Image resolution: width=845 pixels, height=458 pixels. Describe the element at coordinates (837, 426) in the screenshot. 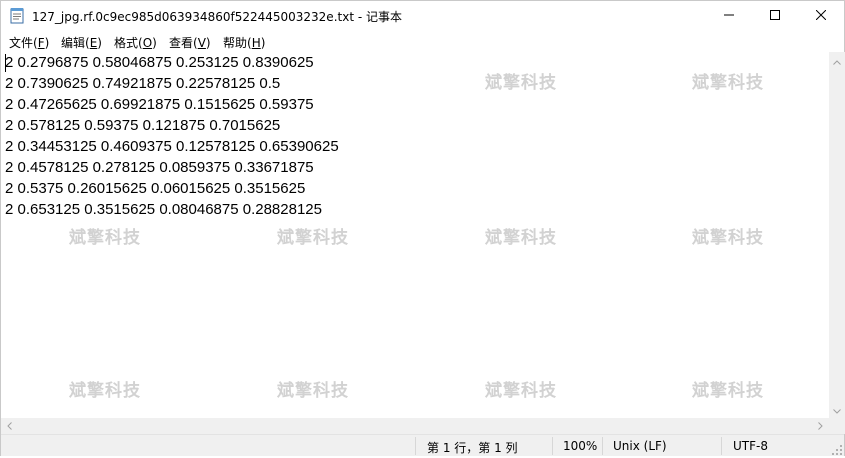

I see `scrollbar-corner` at that location.